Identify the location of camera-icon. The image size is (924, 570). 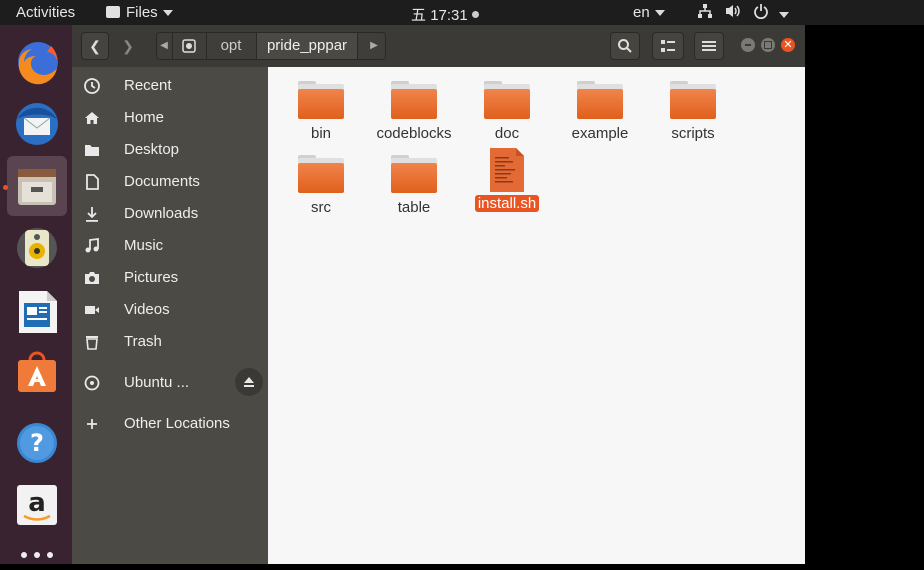
(92, 278).